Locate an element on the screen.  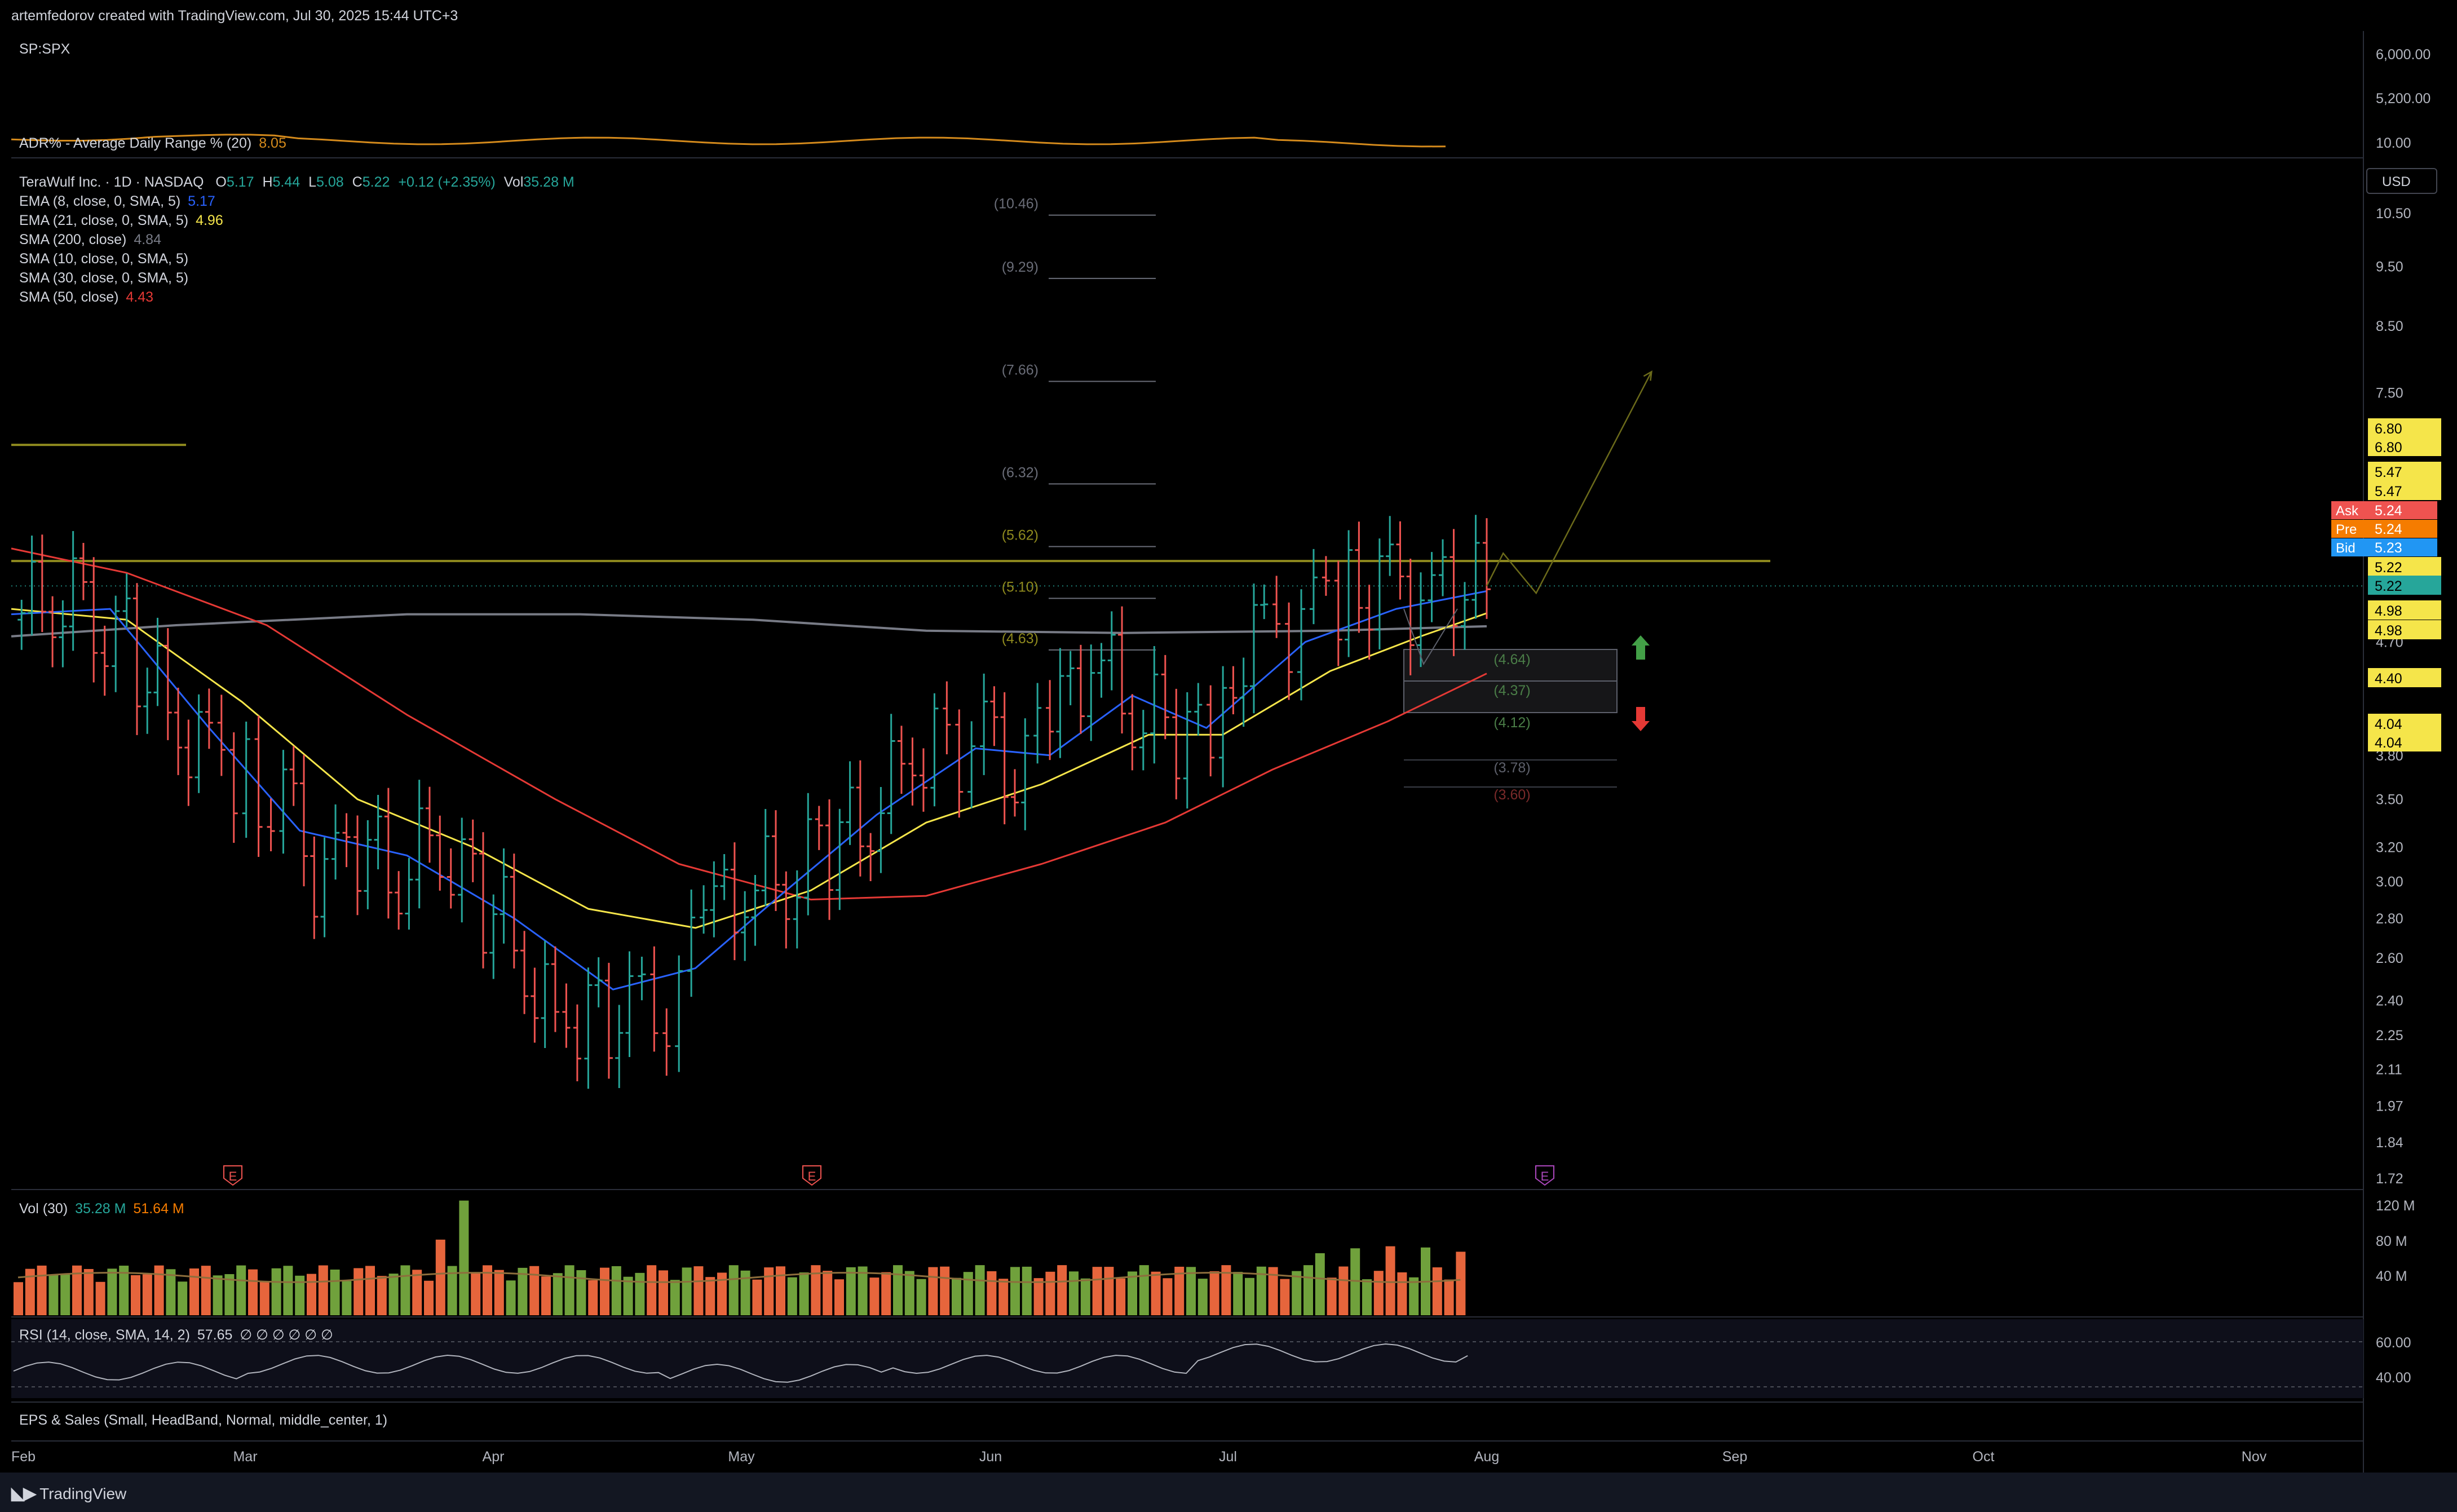
price-badge-label: 4.04 is located at coordinates (2388, 743).